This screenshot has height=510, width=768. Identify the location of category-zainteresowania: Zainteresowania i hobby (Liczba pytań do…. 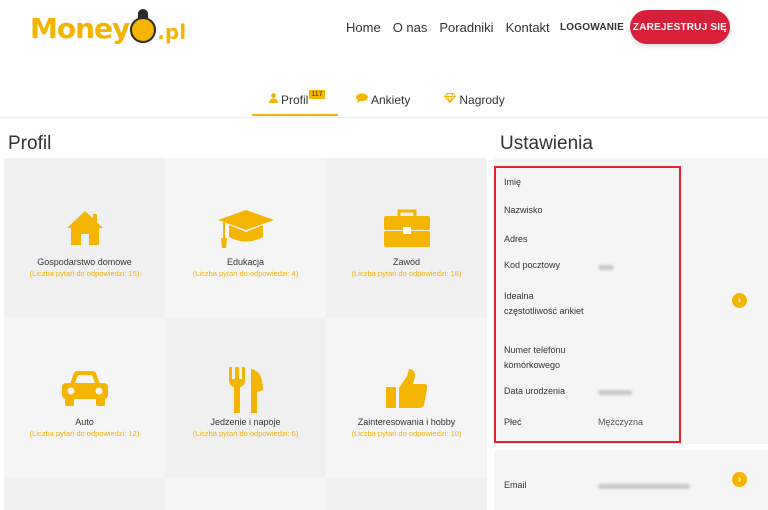
(406, 398).